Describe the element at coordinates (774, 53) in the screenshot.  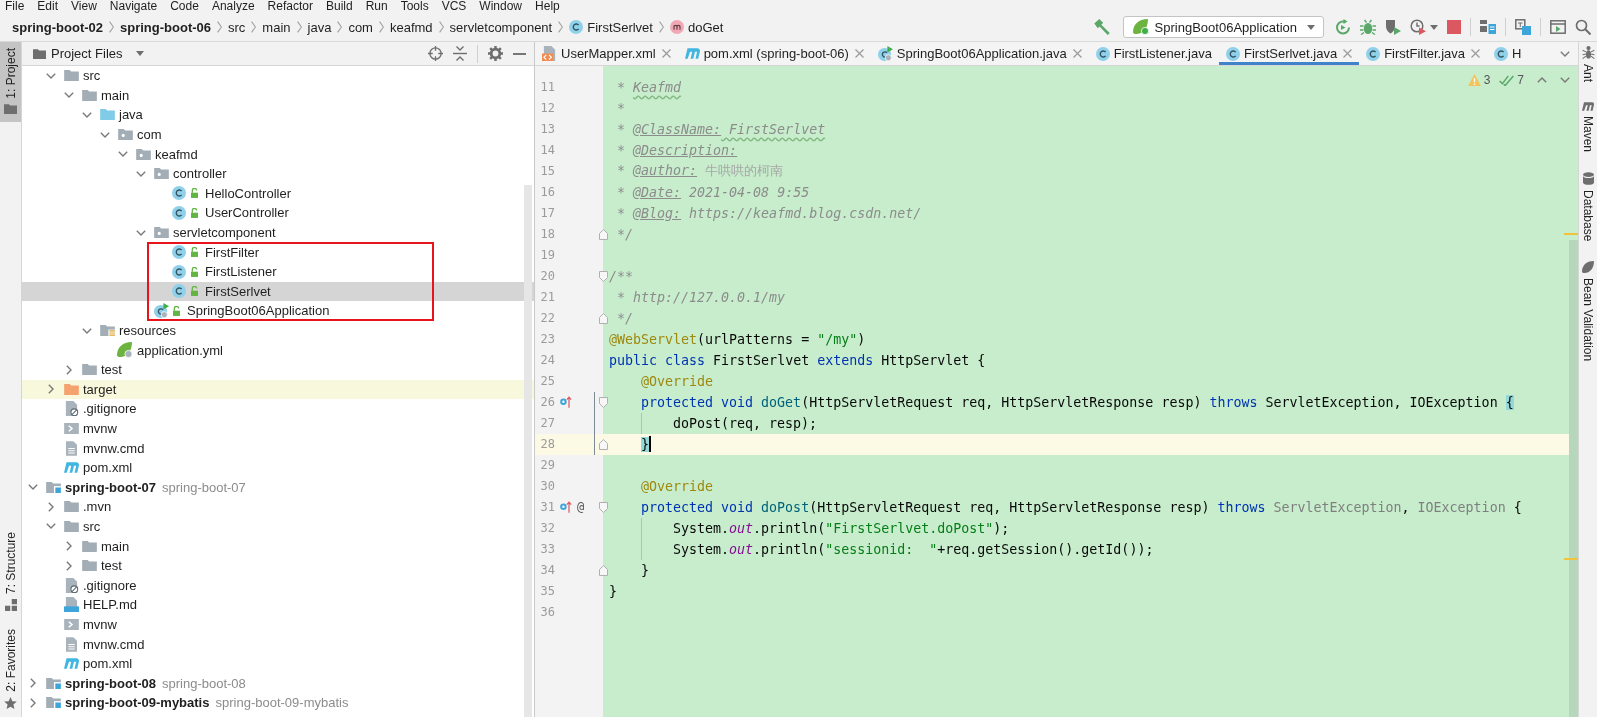
I see `editor-tab: pom.xml (spring-boot-06)` at that location.